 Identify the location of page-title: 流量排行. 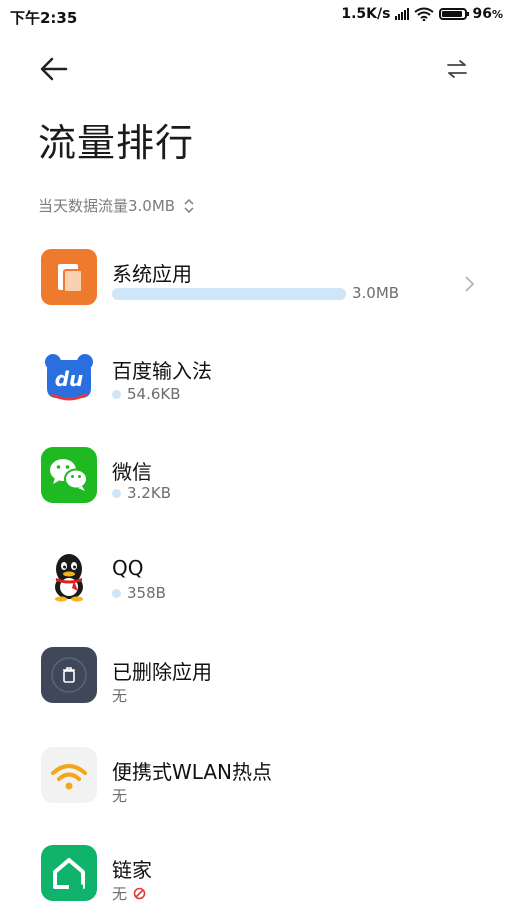
(116, 143).